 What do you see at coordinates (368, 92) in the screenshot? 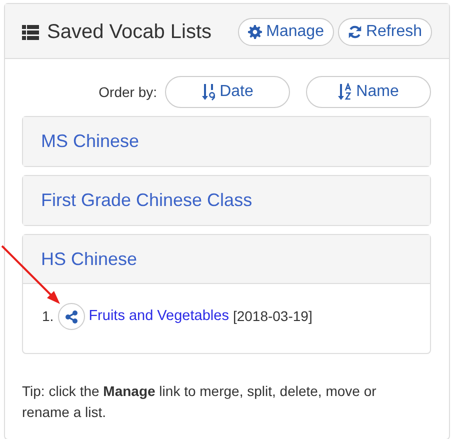
I see `sort-button: Name` at bounding box center [368, 92].